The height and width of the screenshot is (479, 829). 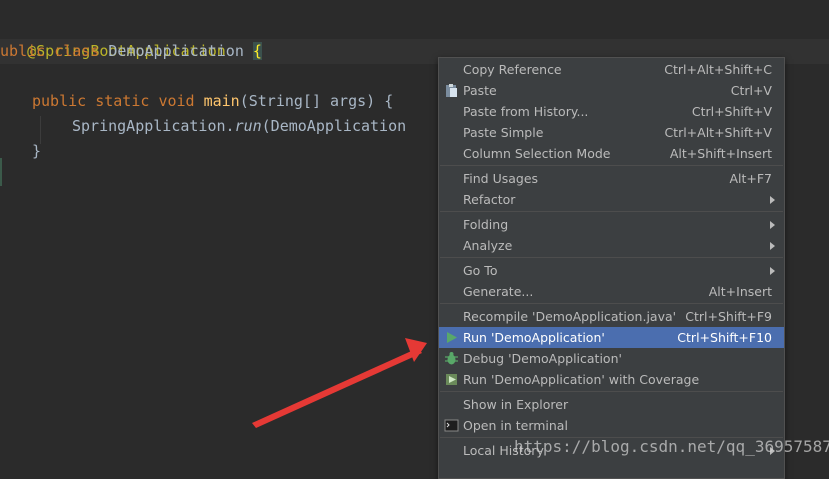 What do you see at coordinates (671, 446) in the screenshot?
I see `watermark: https://blog.csdn.net/qq_36957587` at bounding box center [671, 446].